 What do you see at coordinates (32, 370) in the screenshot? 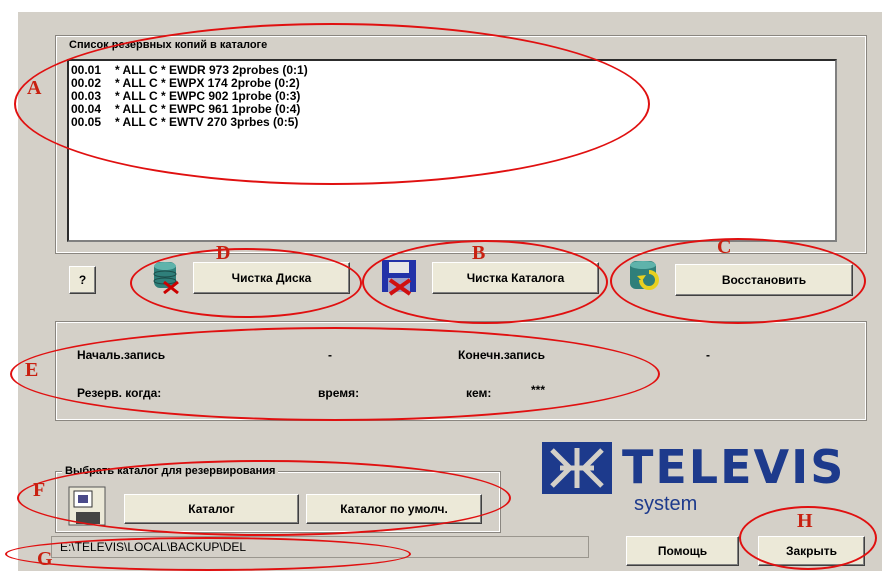
I see `annotation-letter-e: E` at bounding box center [32, 370].